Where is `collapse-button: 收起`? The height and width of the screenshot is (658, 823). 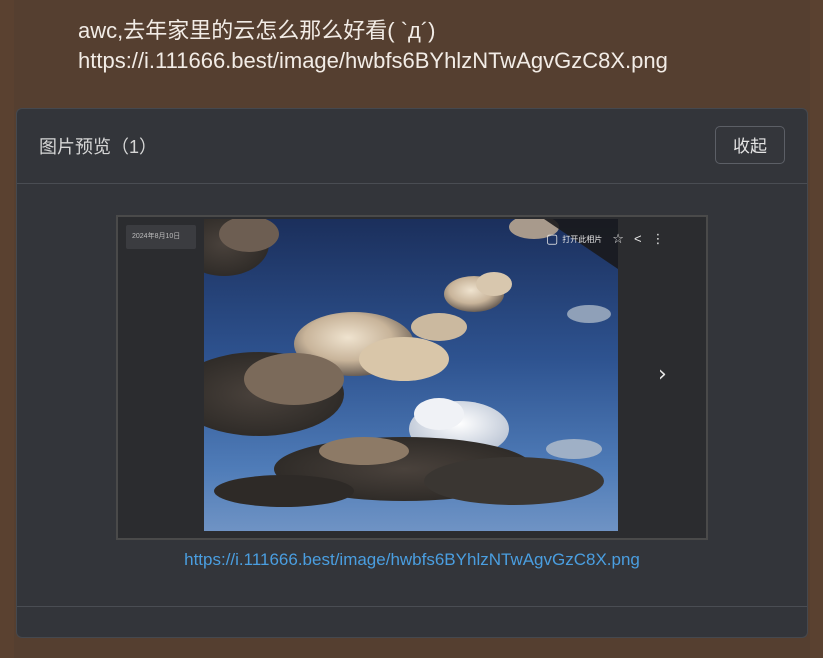
collapse-button: 收起 is located at coordinates (750, 145).